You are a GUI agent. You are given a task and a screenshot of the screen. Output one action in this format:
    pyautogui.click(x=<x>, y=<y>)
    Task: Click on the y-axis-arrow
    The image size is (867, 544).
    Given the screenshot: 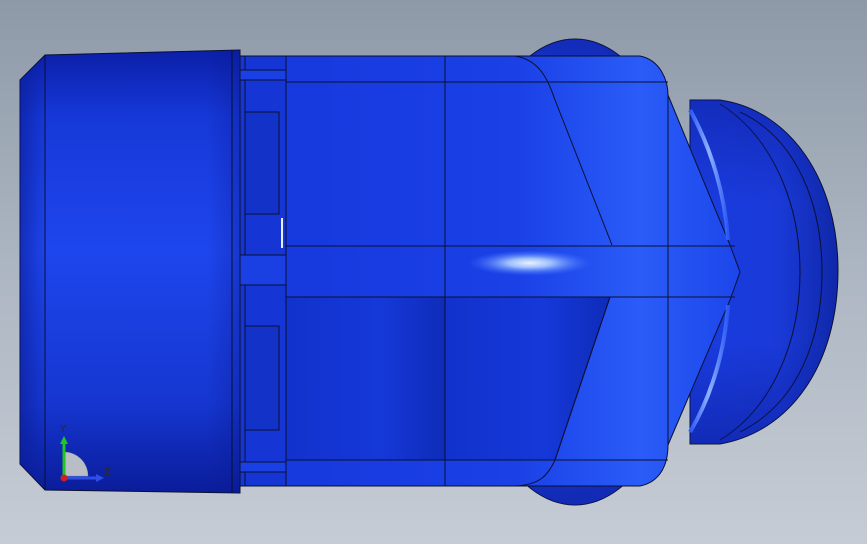 What is the action you would take?
    pyautogui.click(x=64, y=440)
    